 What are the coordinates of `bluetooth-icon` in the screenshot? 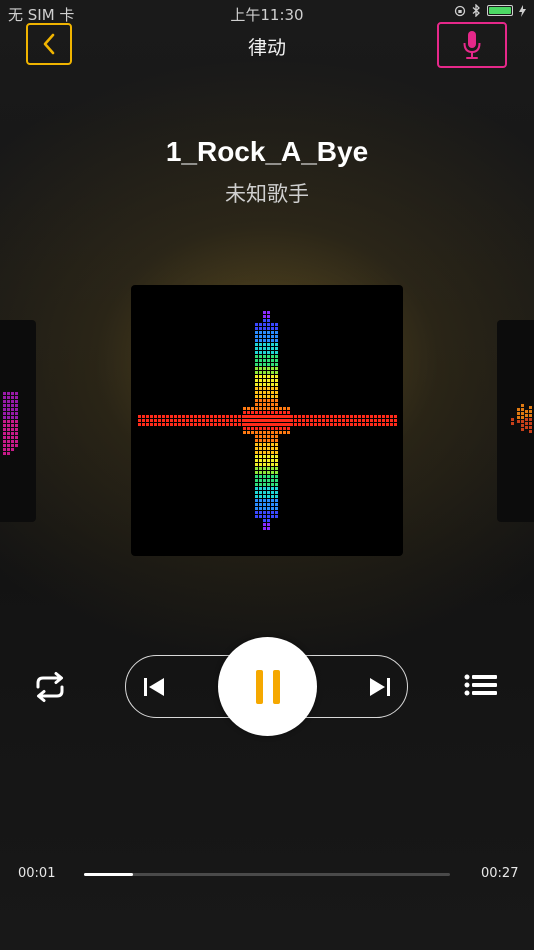 It's located at (476, 10).